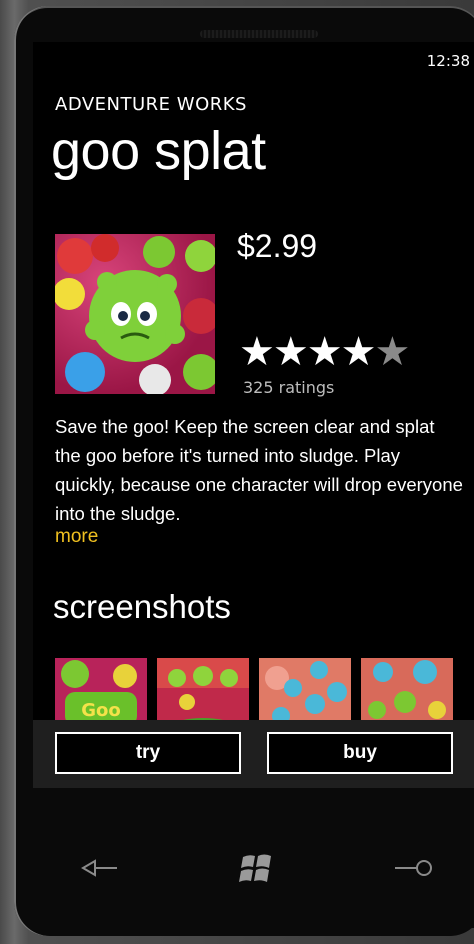 This screenshot has height=944, width=474. Describe the element at coordinates (253, 754) in the screenshot. I see `app-bar: try buy` at that location.